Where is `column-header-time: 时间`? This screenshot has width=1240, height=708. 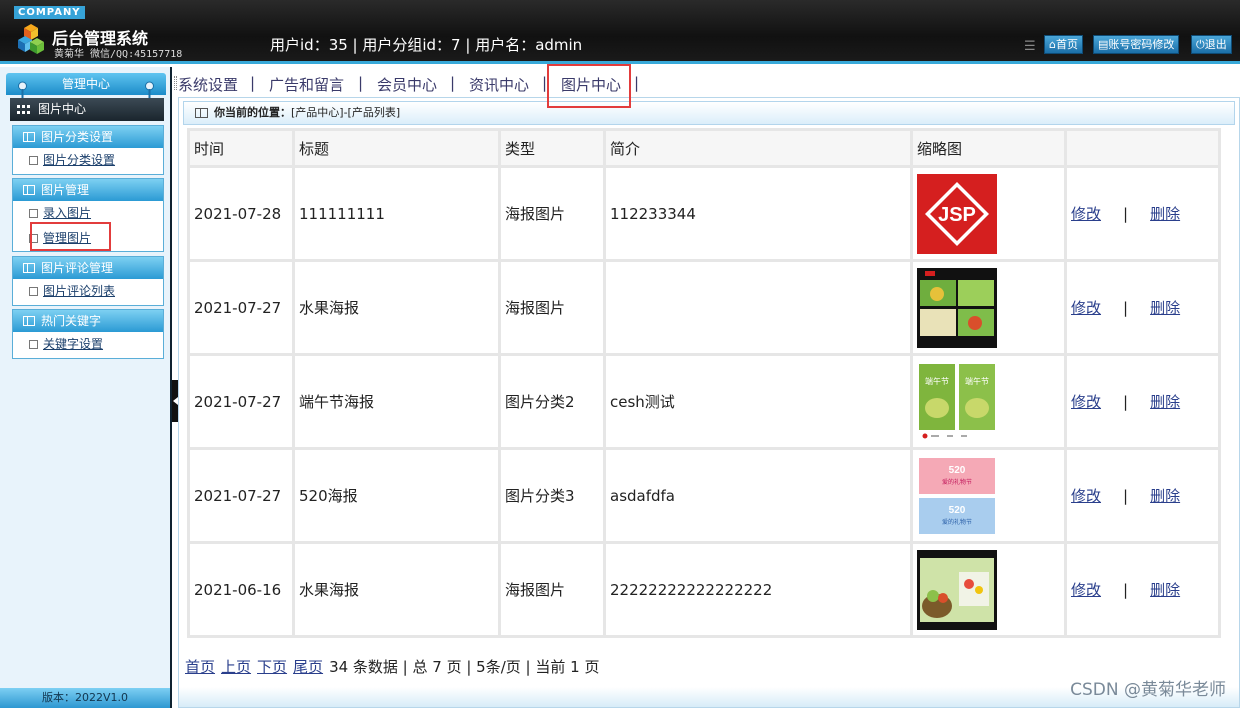
column-header-time: 时间 is located at coordinates (241, 148).